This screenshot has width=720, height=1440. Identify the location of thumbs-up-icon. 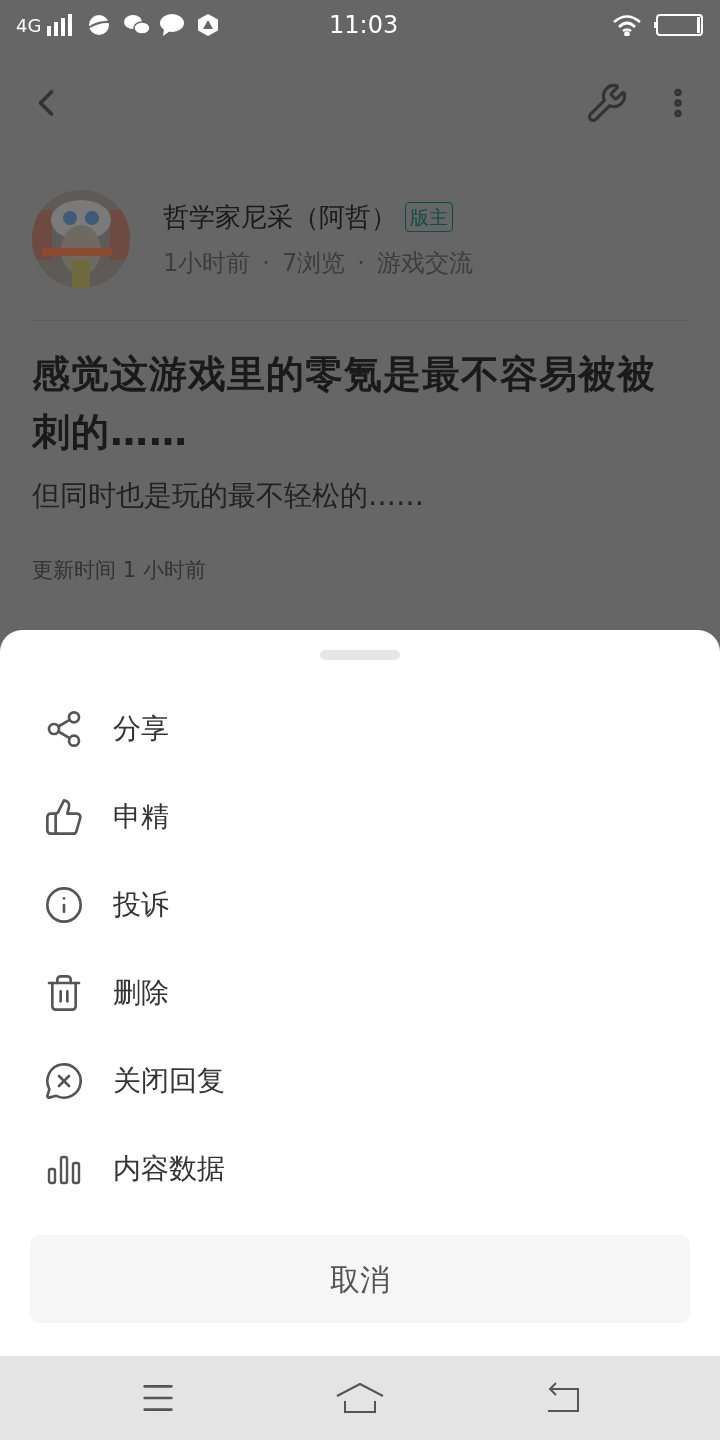
(64, 817).